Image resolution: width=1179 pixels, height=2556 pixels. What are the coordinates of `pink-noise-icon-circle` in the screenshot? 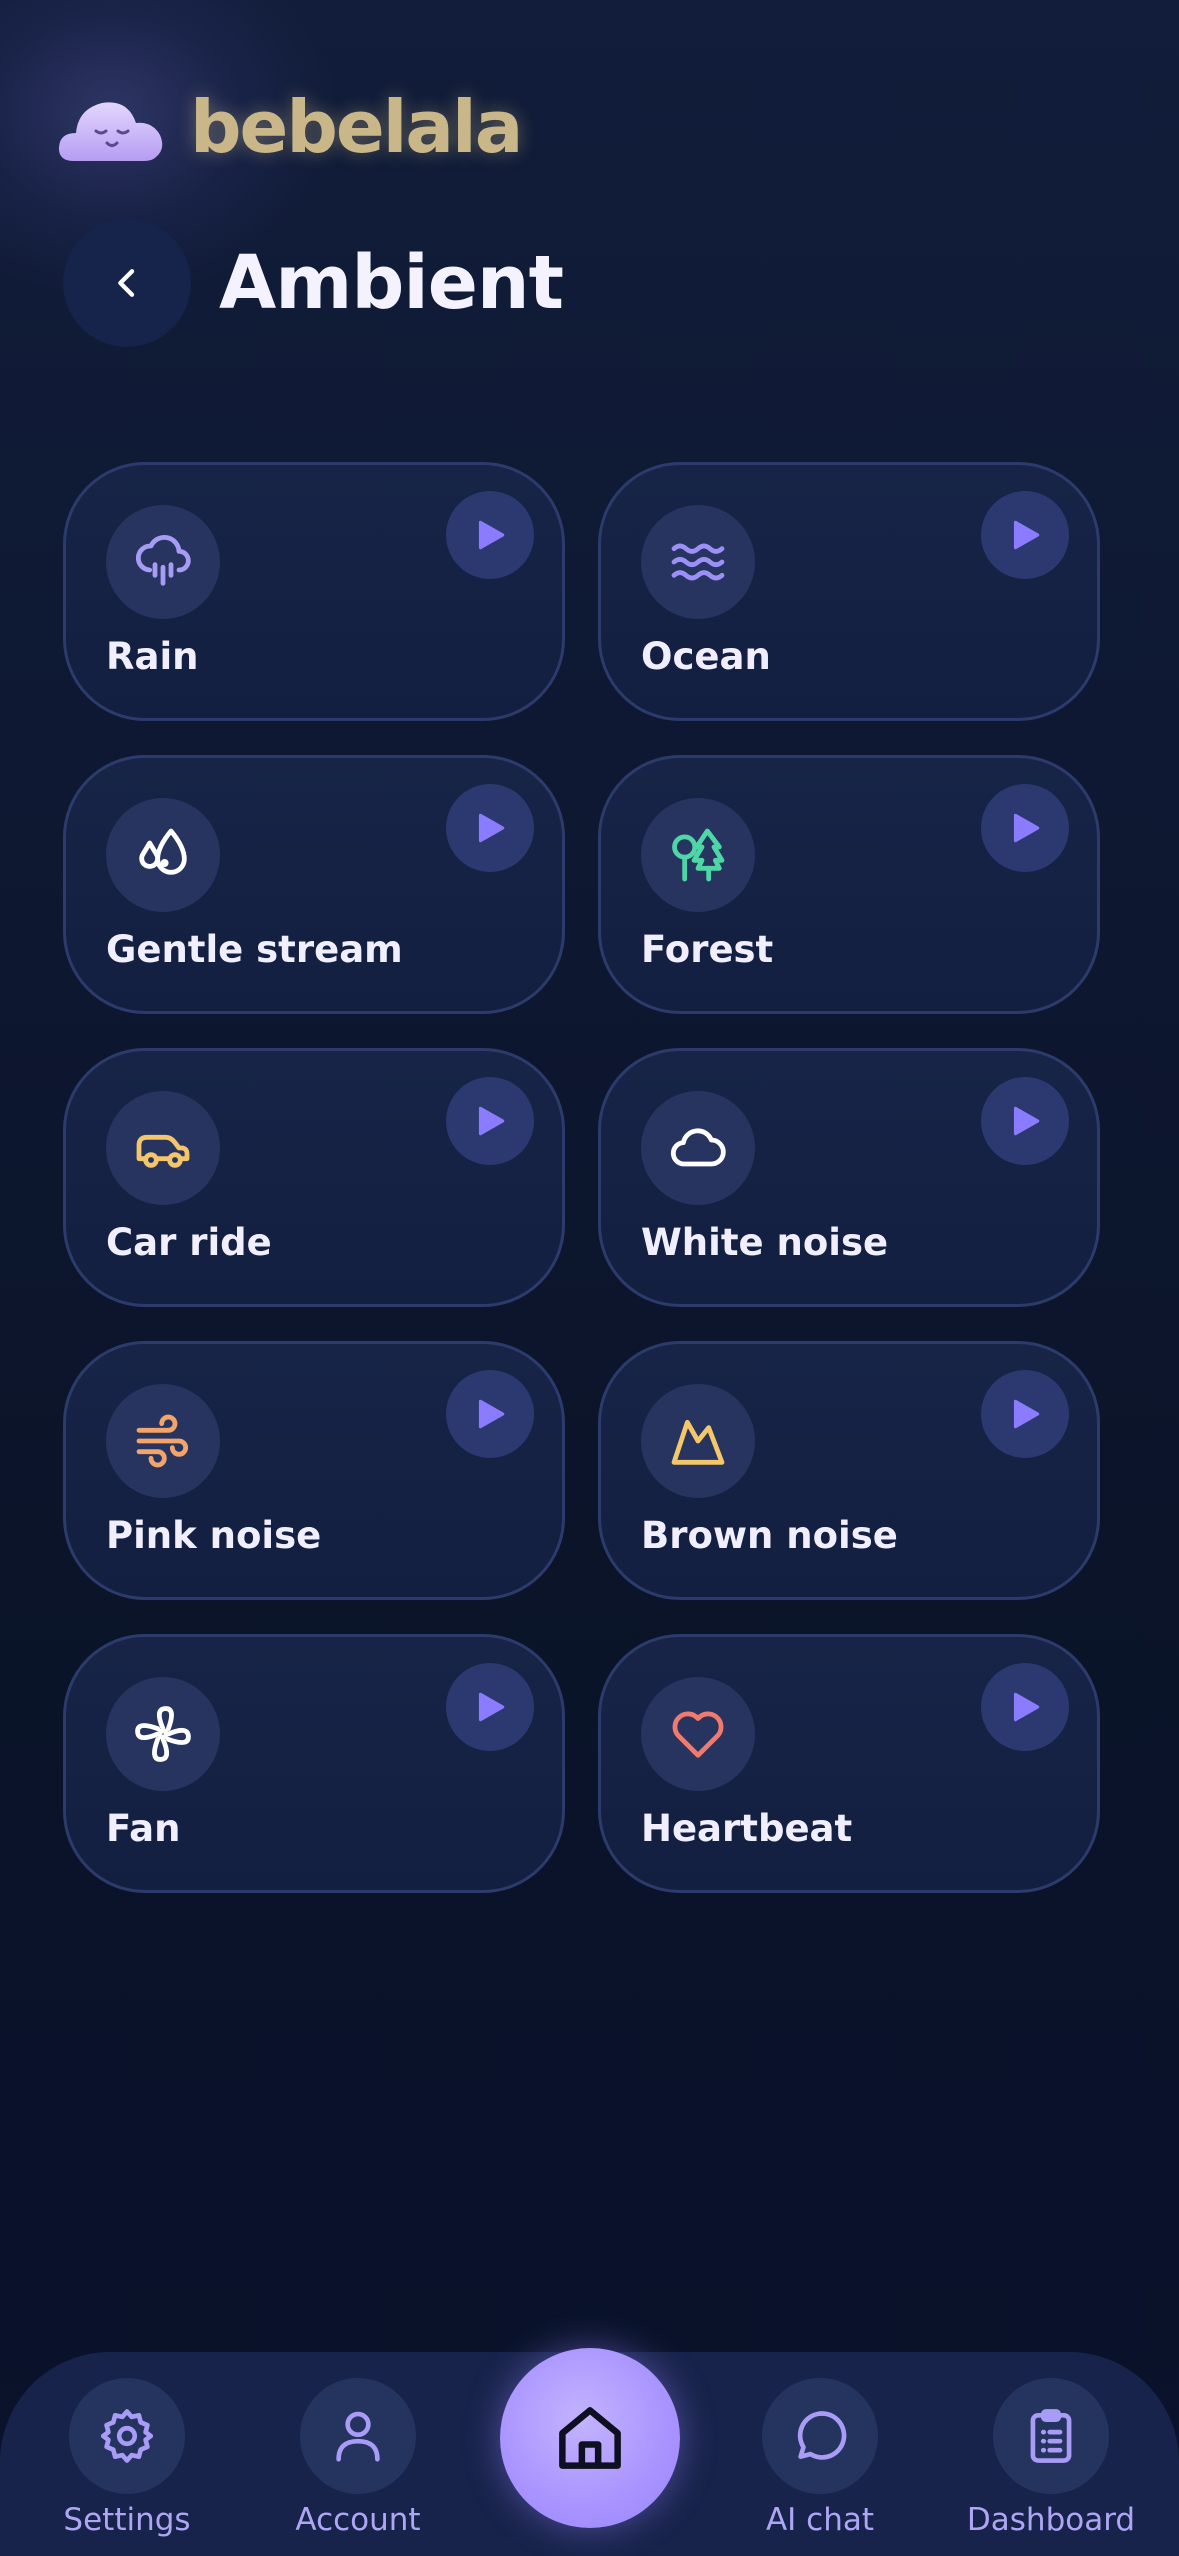 It's located at (163, 1441).